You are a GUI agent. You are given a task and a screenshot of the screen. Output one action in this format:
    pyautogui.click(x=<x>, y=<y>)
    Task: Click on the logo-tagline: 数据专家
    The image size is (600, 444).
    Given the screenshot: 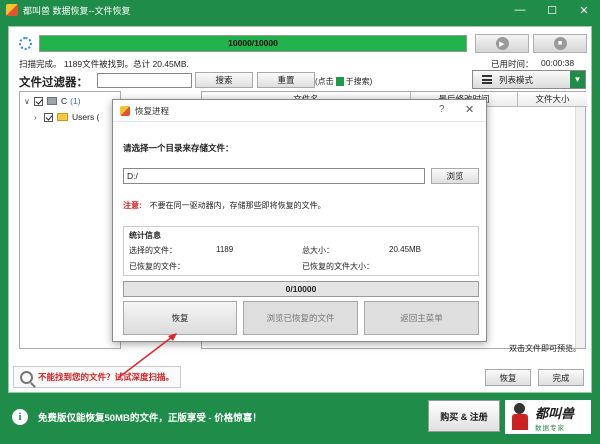 What is the action you would take?
    pyautogui.click(x=550, y=427)
    